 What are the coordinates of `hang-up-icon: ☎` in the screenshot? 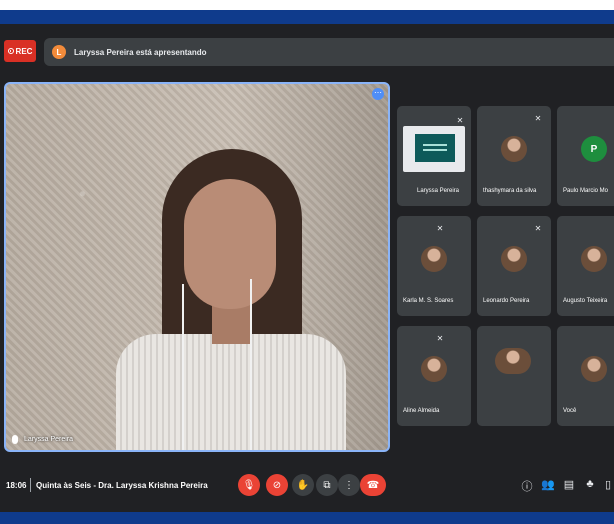 It's located at (373, 485).